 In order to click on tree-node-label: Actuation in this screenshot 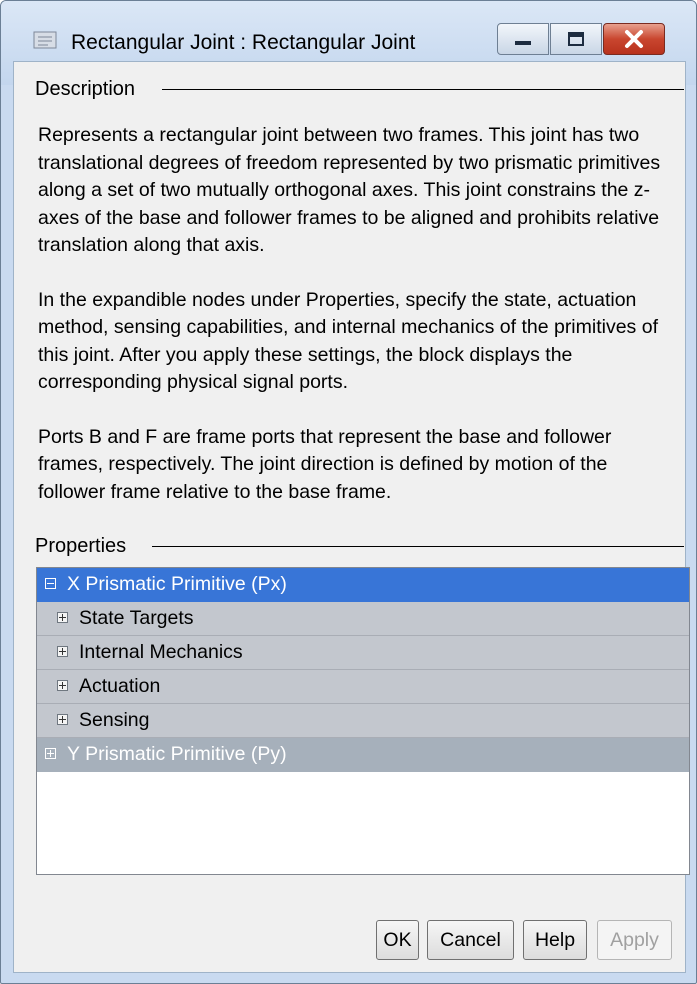, I will do `click(120, 686)`.